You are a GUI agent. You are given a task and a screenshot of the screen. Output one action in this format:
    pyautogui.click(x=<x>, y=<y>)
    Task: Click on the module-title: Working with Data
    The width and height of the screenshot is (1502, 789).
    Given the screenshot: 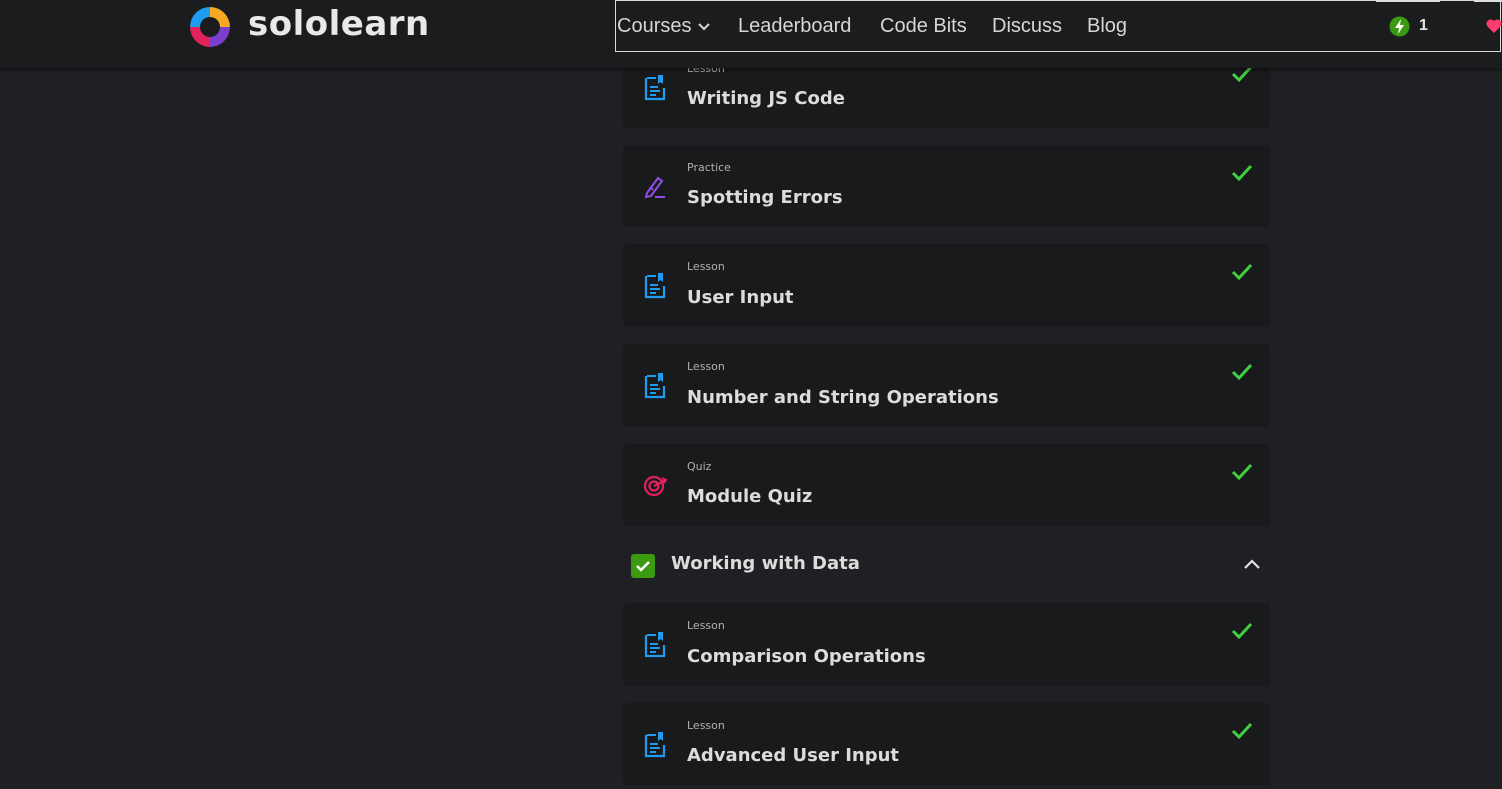 What is the action you would take?
    pyautogui.click(x=765, y=563)
    